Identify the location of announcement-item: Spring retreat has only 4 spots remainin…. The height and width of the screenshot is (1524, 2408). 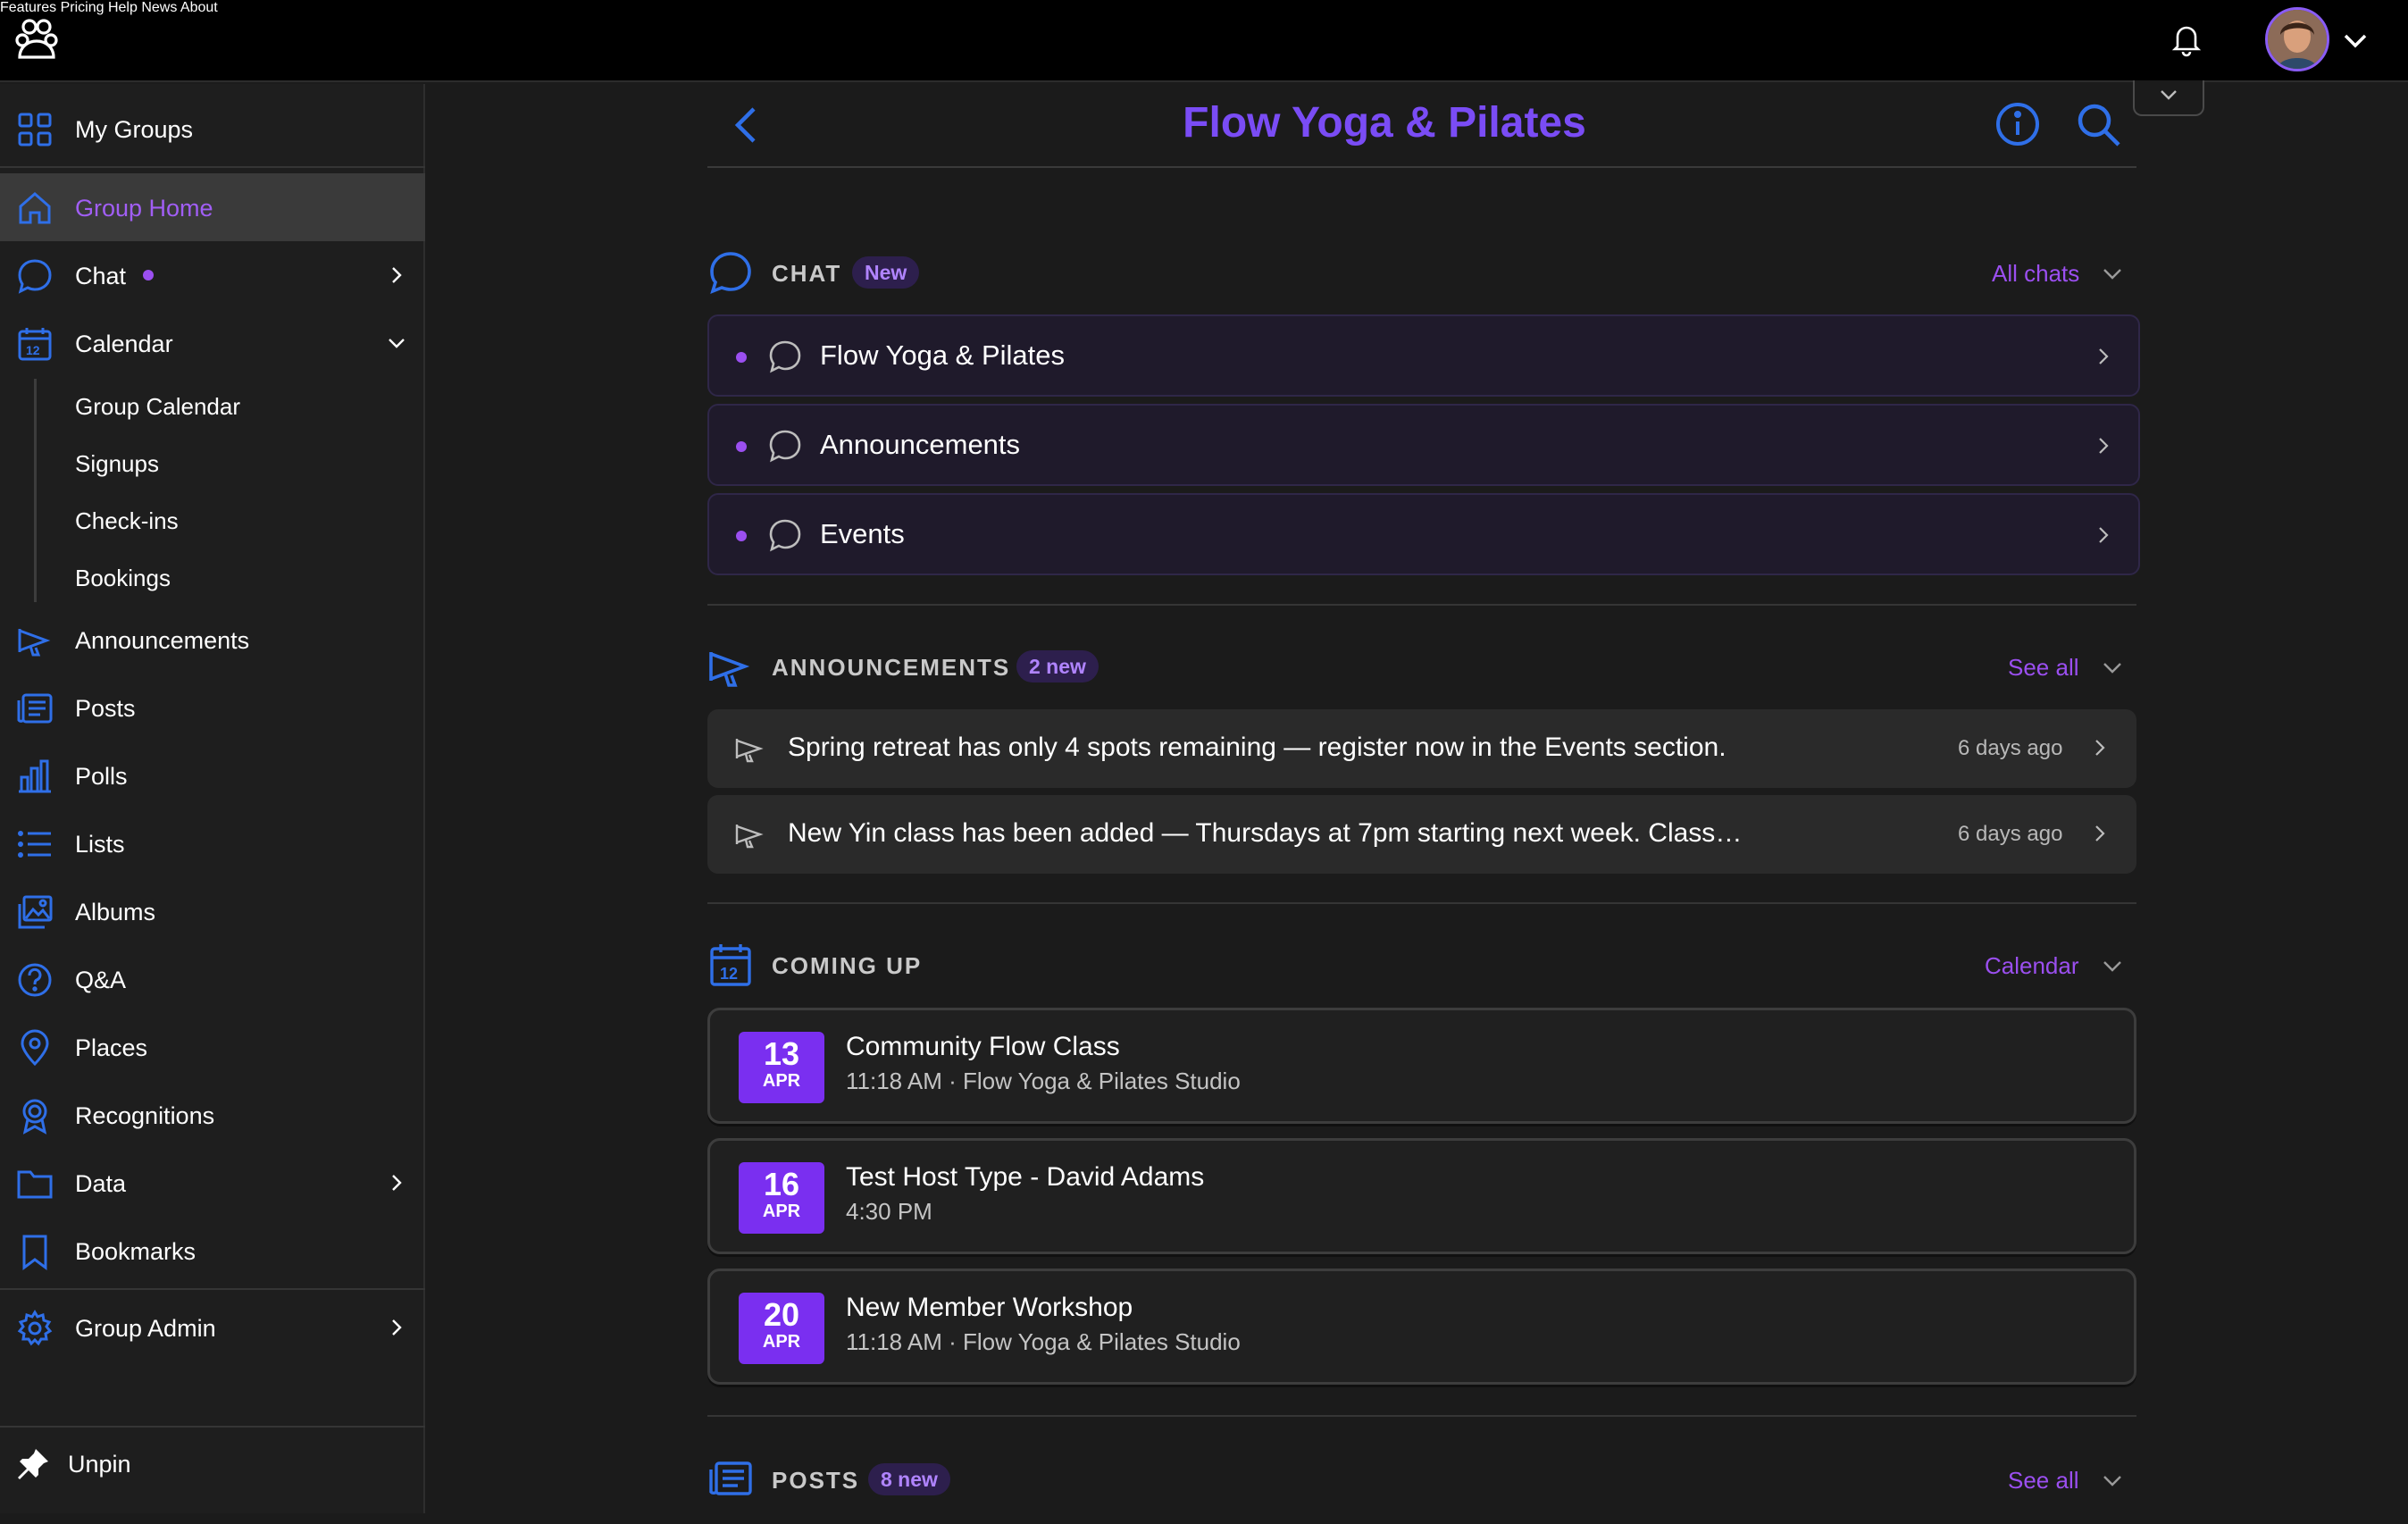
(1421, 748).